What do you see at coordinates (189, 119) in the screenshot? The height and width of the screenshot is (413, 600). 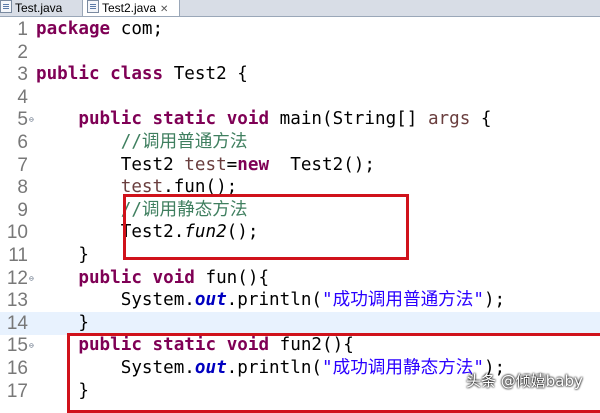 I see `keyword-token: static` at bounding box center [189, 119].